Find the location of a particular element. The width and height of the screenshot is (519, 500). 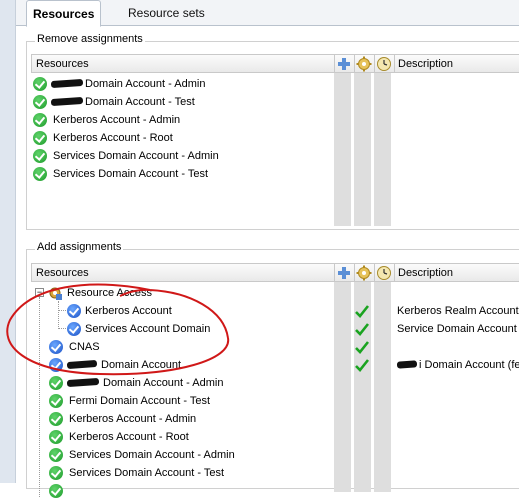

column-header-resources: Resources is located at coordinates (62, 64).